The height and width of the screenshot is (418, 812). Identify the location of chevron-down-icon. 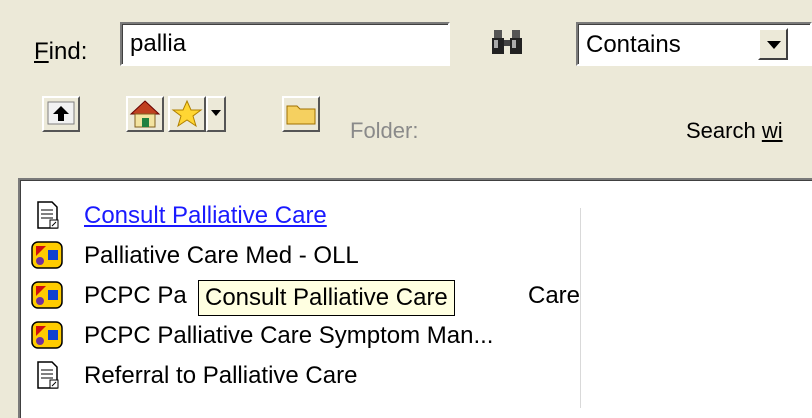
(773, 44).